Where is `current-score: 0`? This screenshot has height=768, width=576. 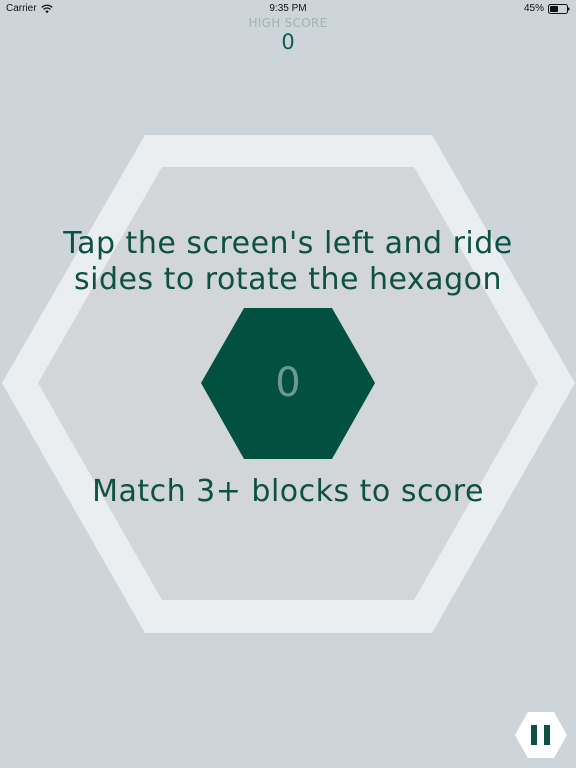
current-score: 0 is located at coordinates (288, 383).